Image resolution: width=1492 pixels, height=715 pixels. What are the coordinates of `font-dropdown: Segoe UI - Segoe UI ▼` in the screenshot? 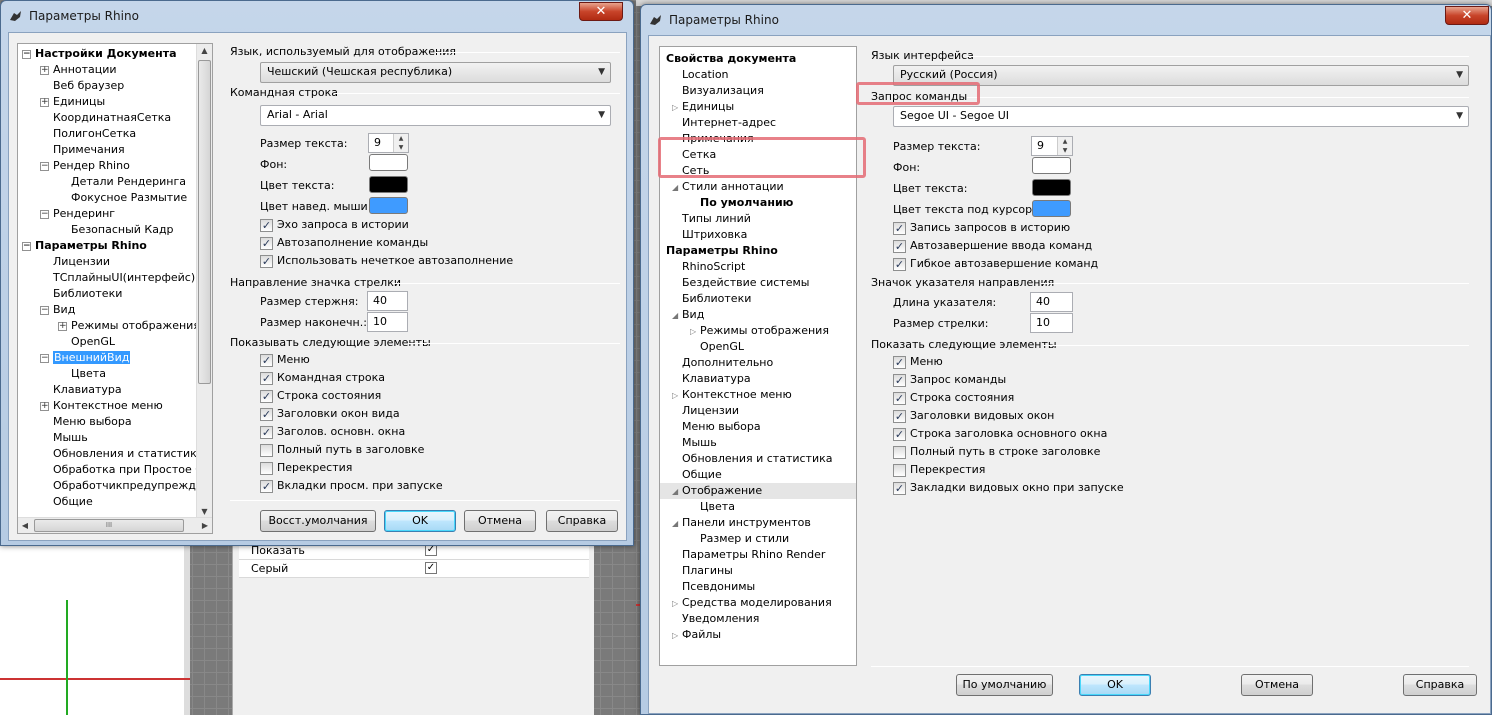 It's located at (1181, 116).